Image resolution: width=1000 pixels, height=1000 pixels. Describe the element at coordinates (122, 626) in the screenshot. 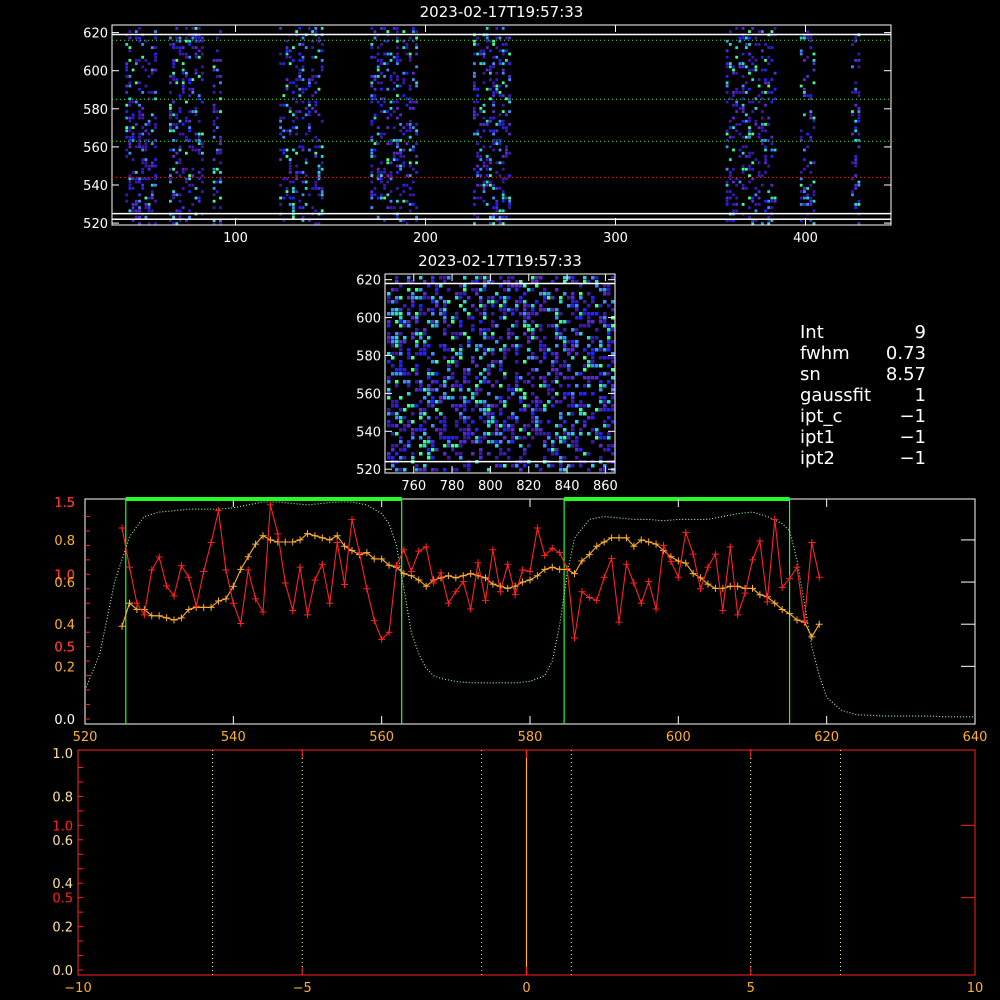

I see `data-point-orange` at that location.